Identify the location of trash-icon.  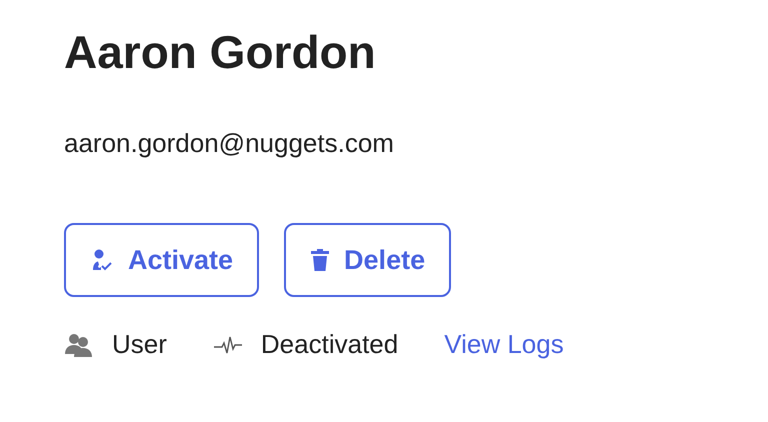
(320, 260).